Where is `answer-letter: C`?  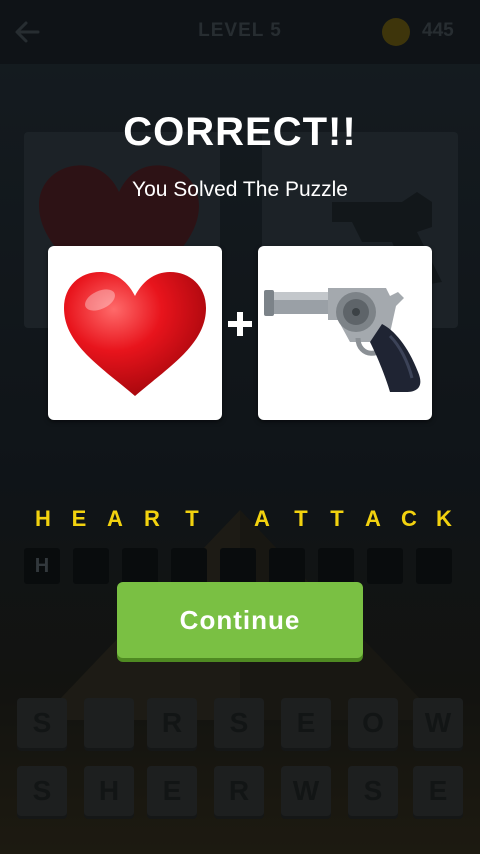 answer-letter: C is located at coordinates (409, 518).